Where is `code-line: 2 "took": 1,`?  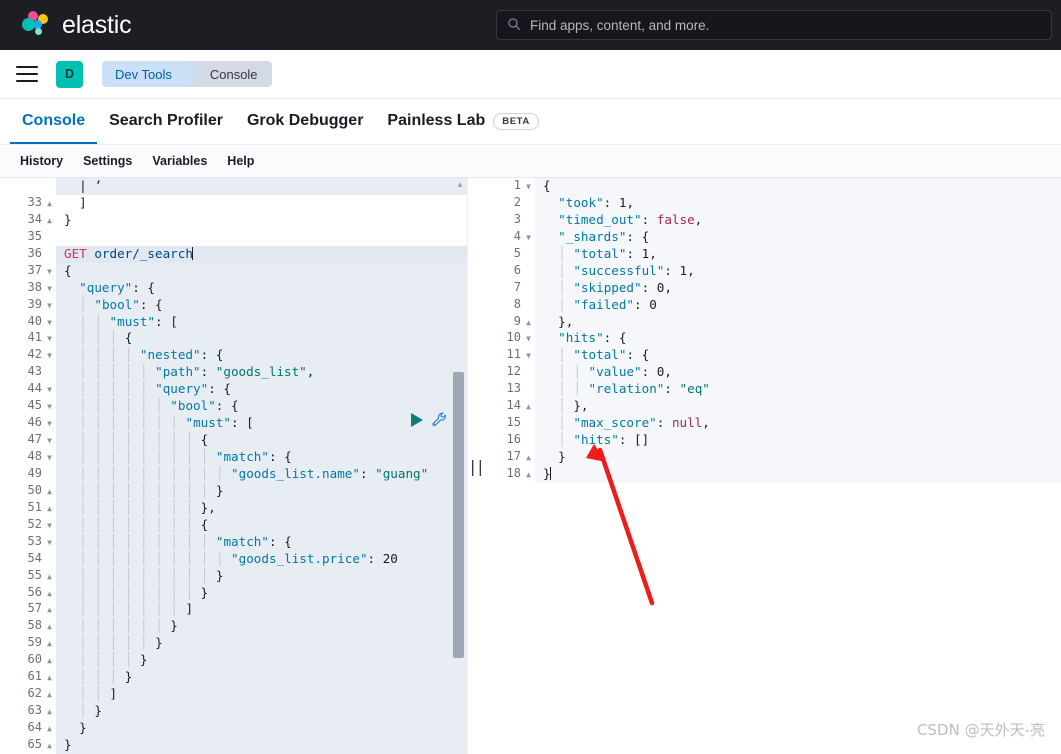
code-line: 2 "took": 1, is located at coordinates (772, 203).